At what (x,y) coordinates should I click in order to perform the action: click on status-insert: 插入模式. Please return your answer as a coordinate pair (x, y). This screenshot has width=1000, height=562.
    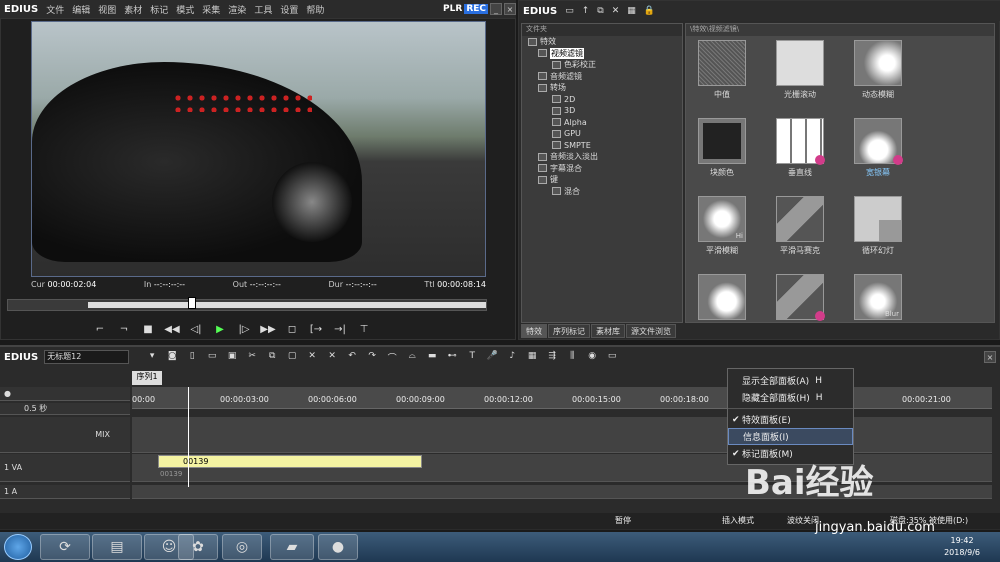
    Looking at the image, I should click on (738, 520).